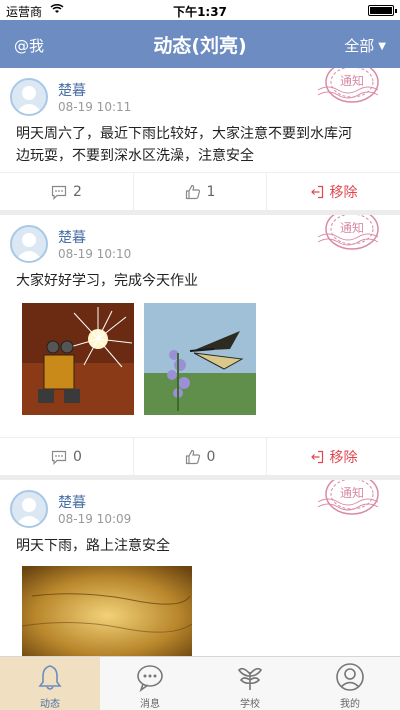 This screenshot has height=710, width=400. Describe the element at coordinates (350, 677) in the screenshot. I see `person-icon` at that location.